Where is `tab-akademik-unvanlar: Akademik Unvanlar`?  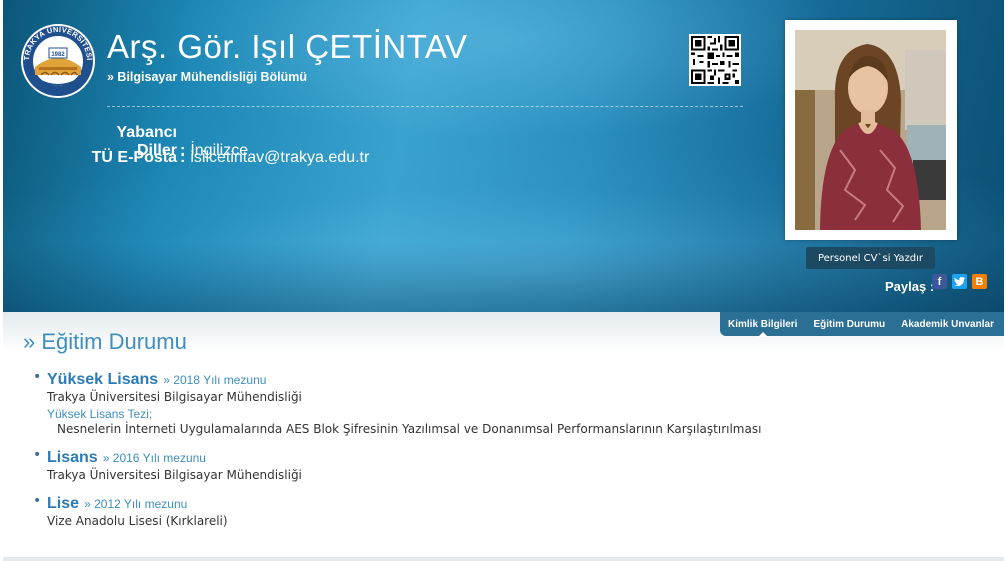 tab-akademik-unvanlar: Akademik Unvanlar is located at coordinates (947, 324).